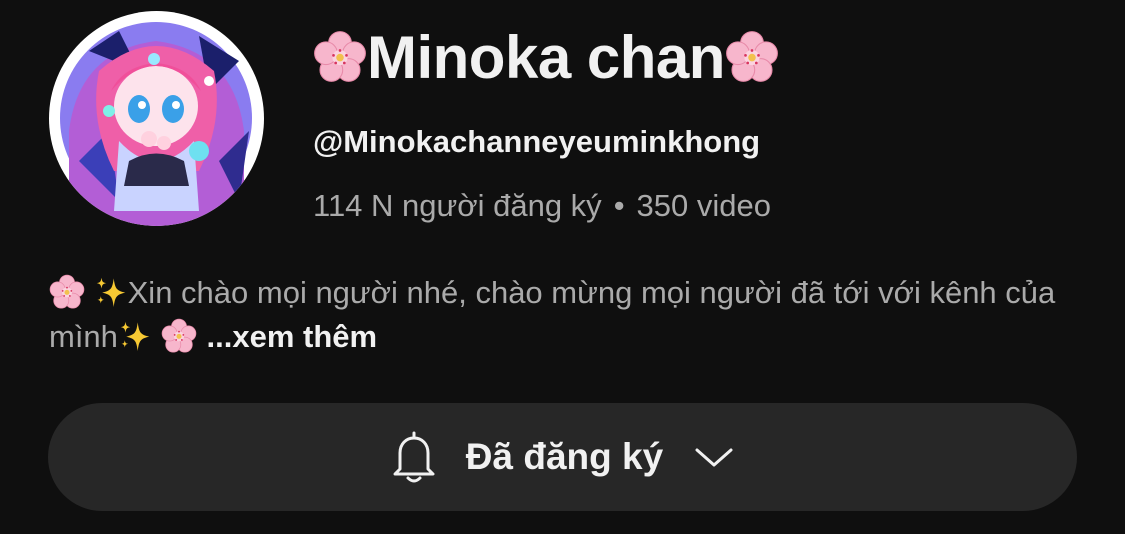 Image resolution: width=1125 pixels, height=534 pixels. I want to click on video-count: 350 video, so click(703, 205).